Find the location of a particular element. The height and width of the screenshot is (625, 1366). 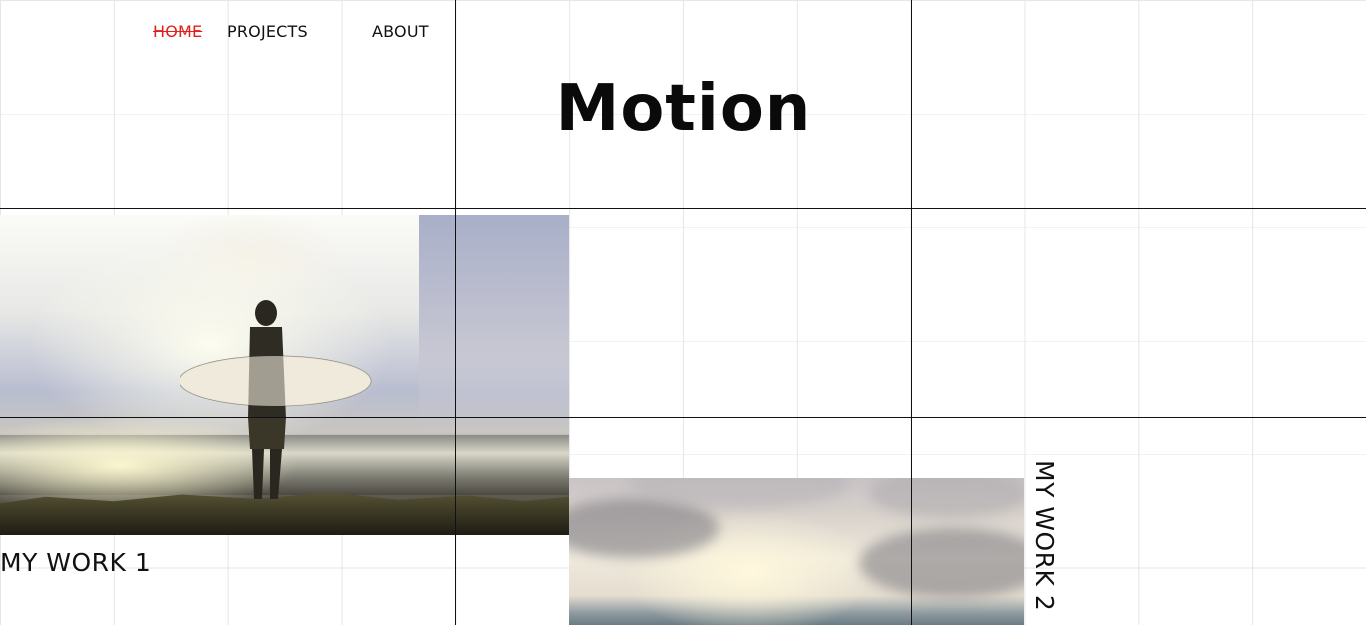

nav-home-link: HOME is located at coordinates (177, 31).